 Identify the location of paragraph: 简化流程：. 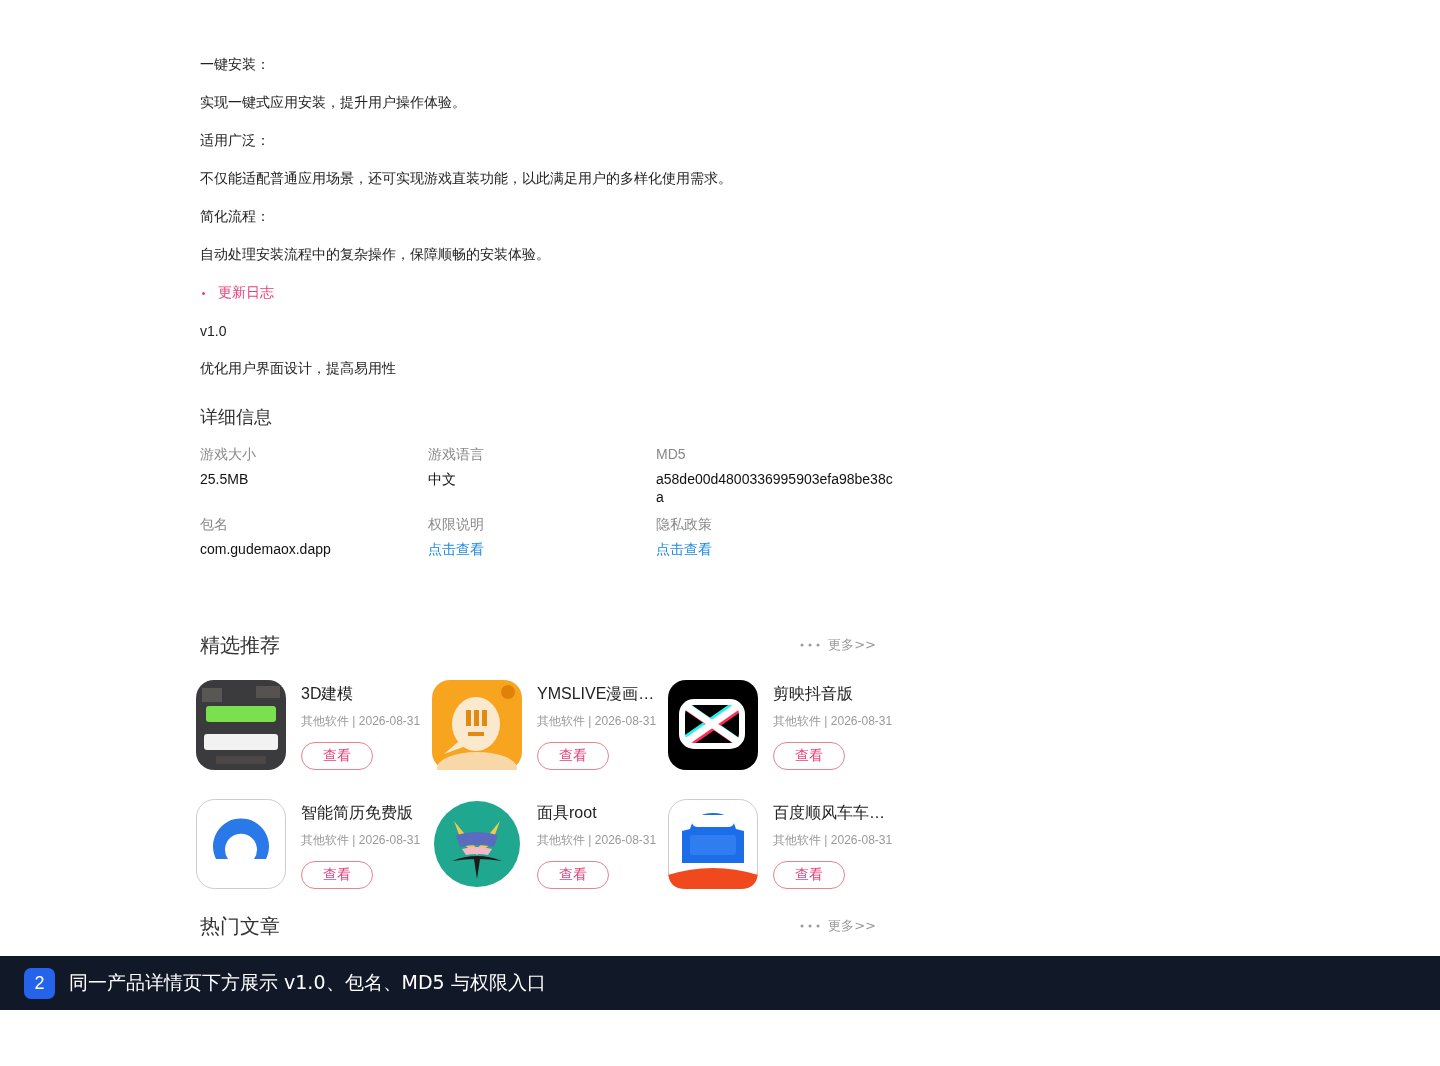
(235, 217).